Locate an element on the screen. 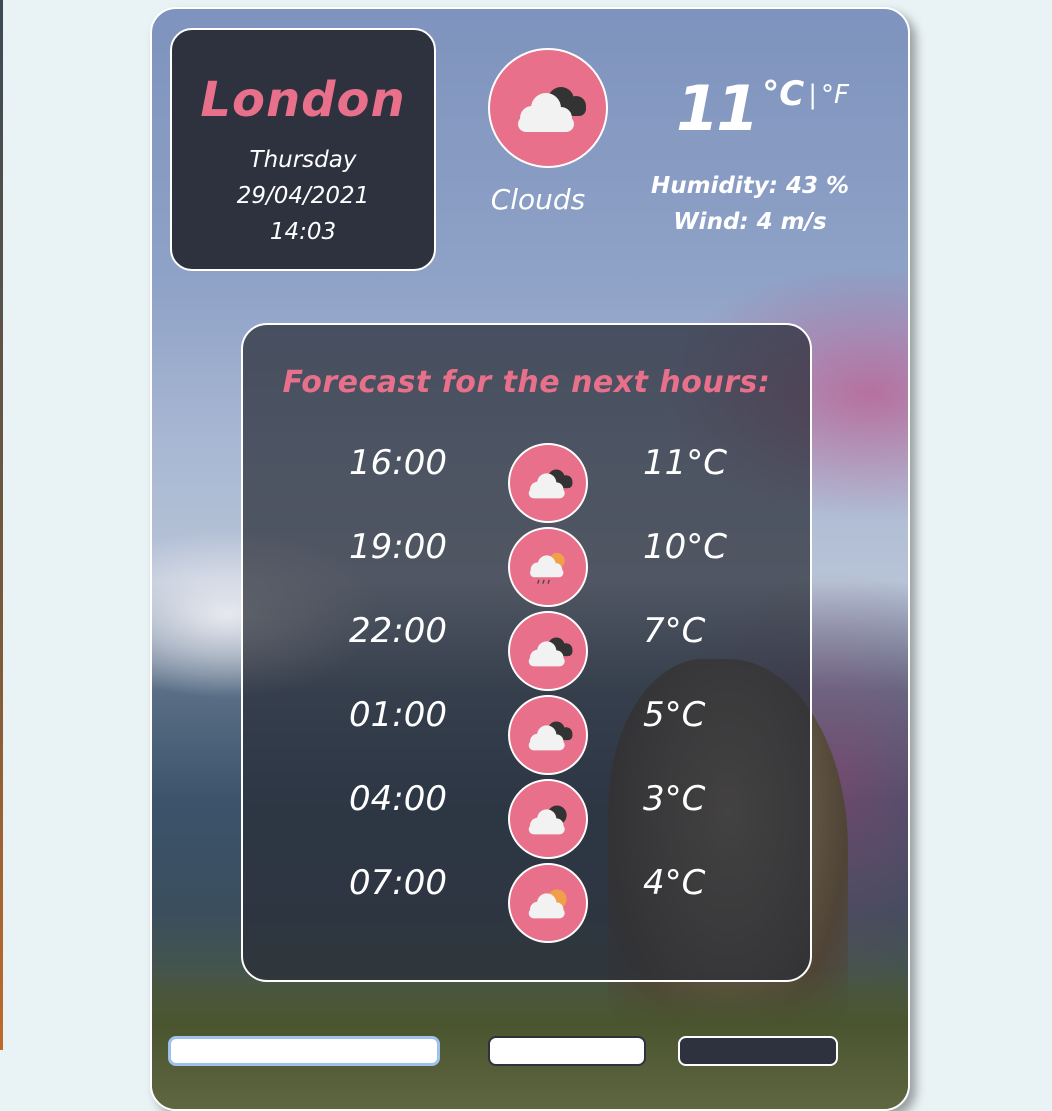  forecast-row: 01:00 5°C is located at coordinates (526, 737).